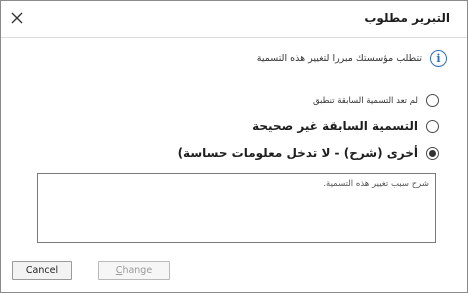 This screenshot has height=293, width=468. Describe the element at coordinates (42, 270) in the screenshot. I see `cancel-button: Cancel` at that location.